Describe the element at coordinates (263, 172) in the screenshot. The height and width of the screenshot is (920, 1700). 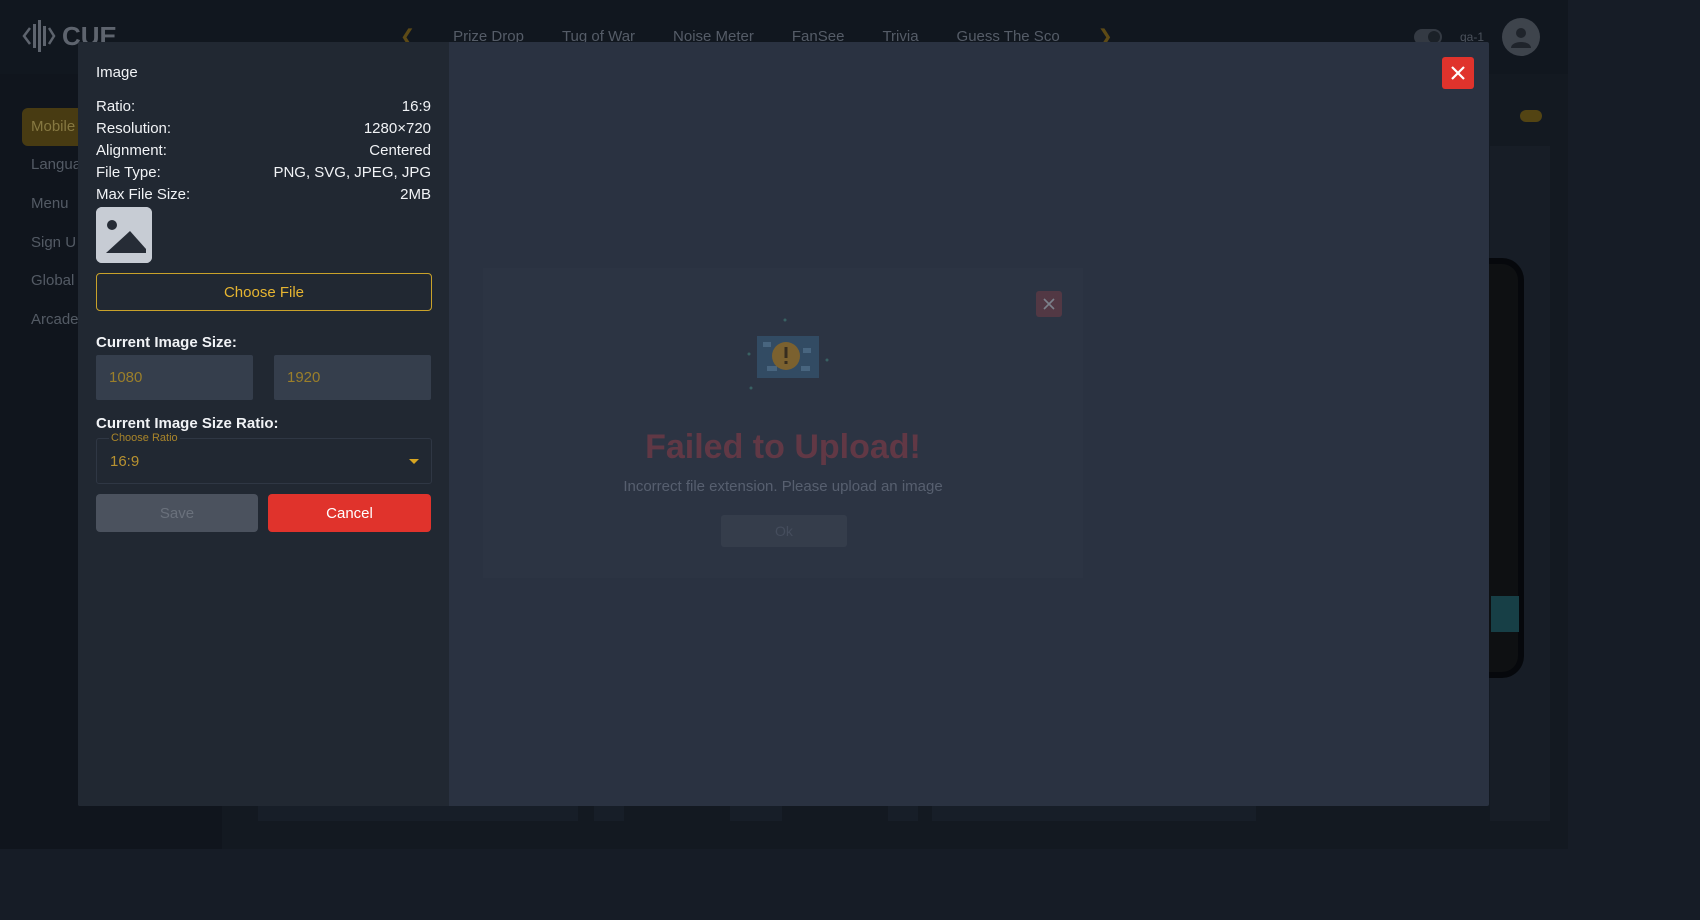
I see `spec-file-type: File Type: PNG, SVG, JPEG, JPG` at that location.